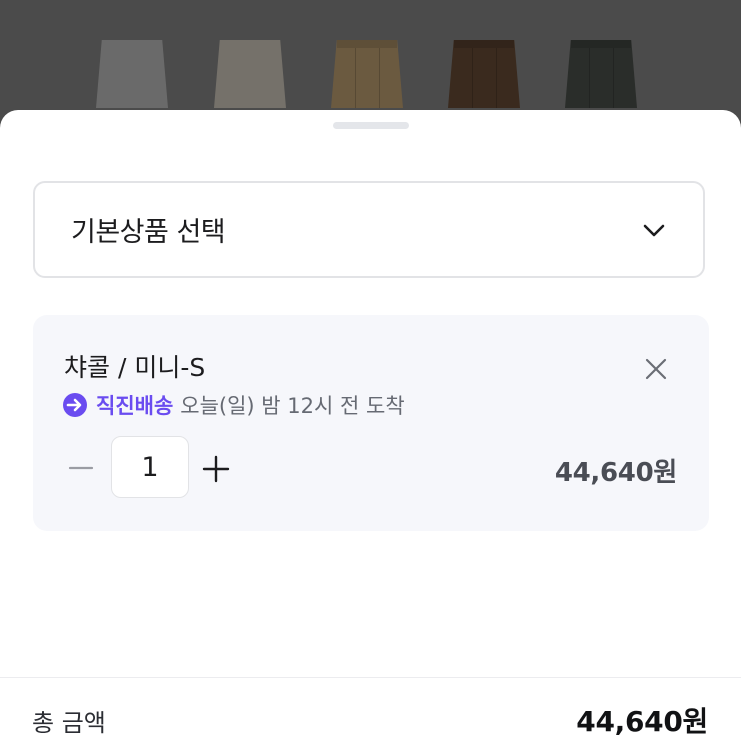  What do you see at coordinates (135, 406) in the screenshot?
I see `delivery-brand: 직진배송` at bounding box center [135, 406].